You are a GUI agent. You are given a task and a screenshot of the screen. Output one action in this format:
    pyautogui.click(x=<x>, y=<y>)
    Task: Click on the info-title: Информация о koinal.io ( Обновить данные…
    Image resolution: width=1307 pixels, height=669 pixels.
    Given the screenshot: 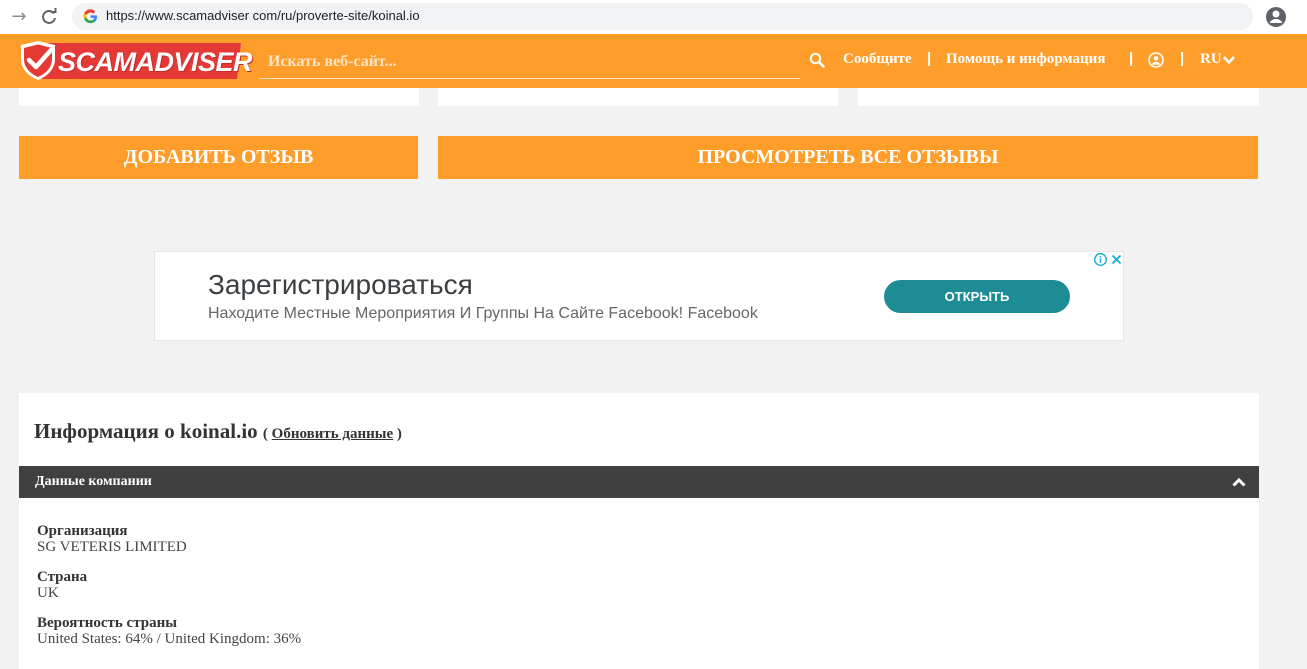 What is the action you would take?
    pyautogui.click(x=218, y=431)
    